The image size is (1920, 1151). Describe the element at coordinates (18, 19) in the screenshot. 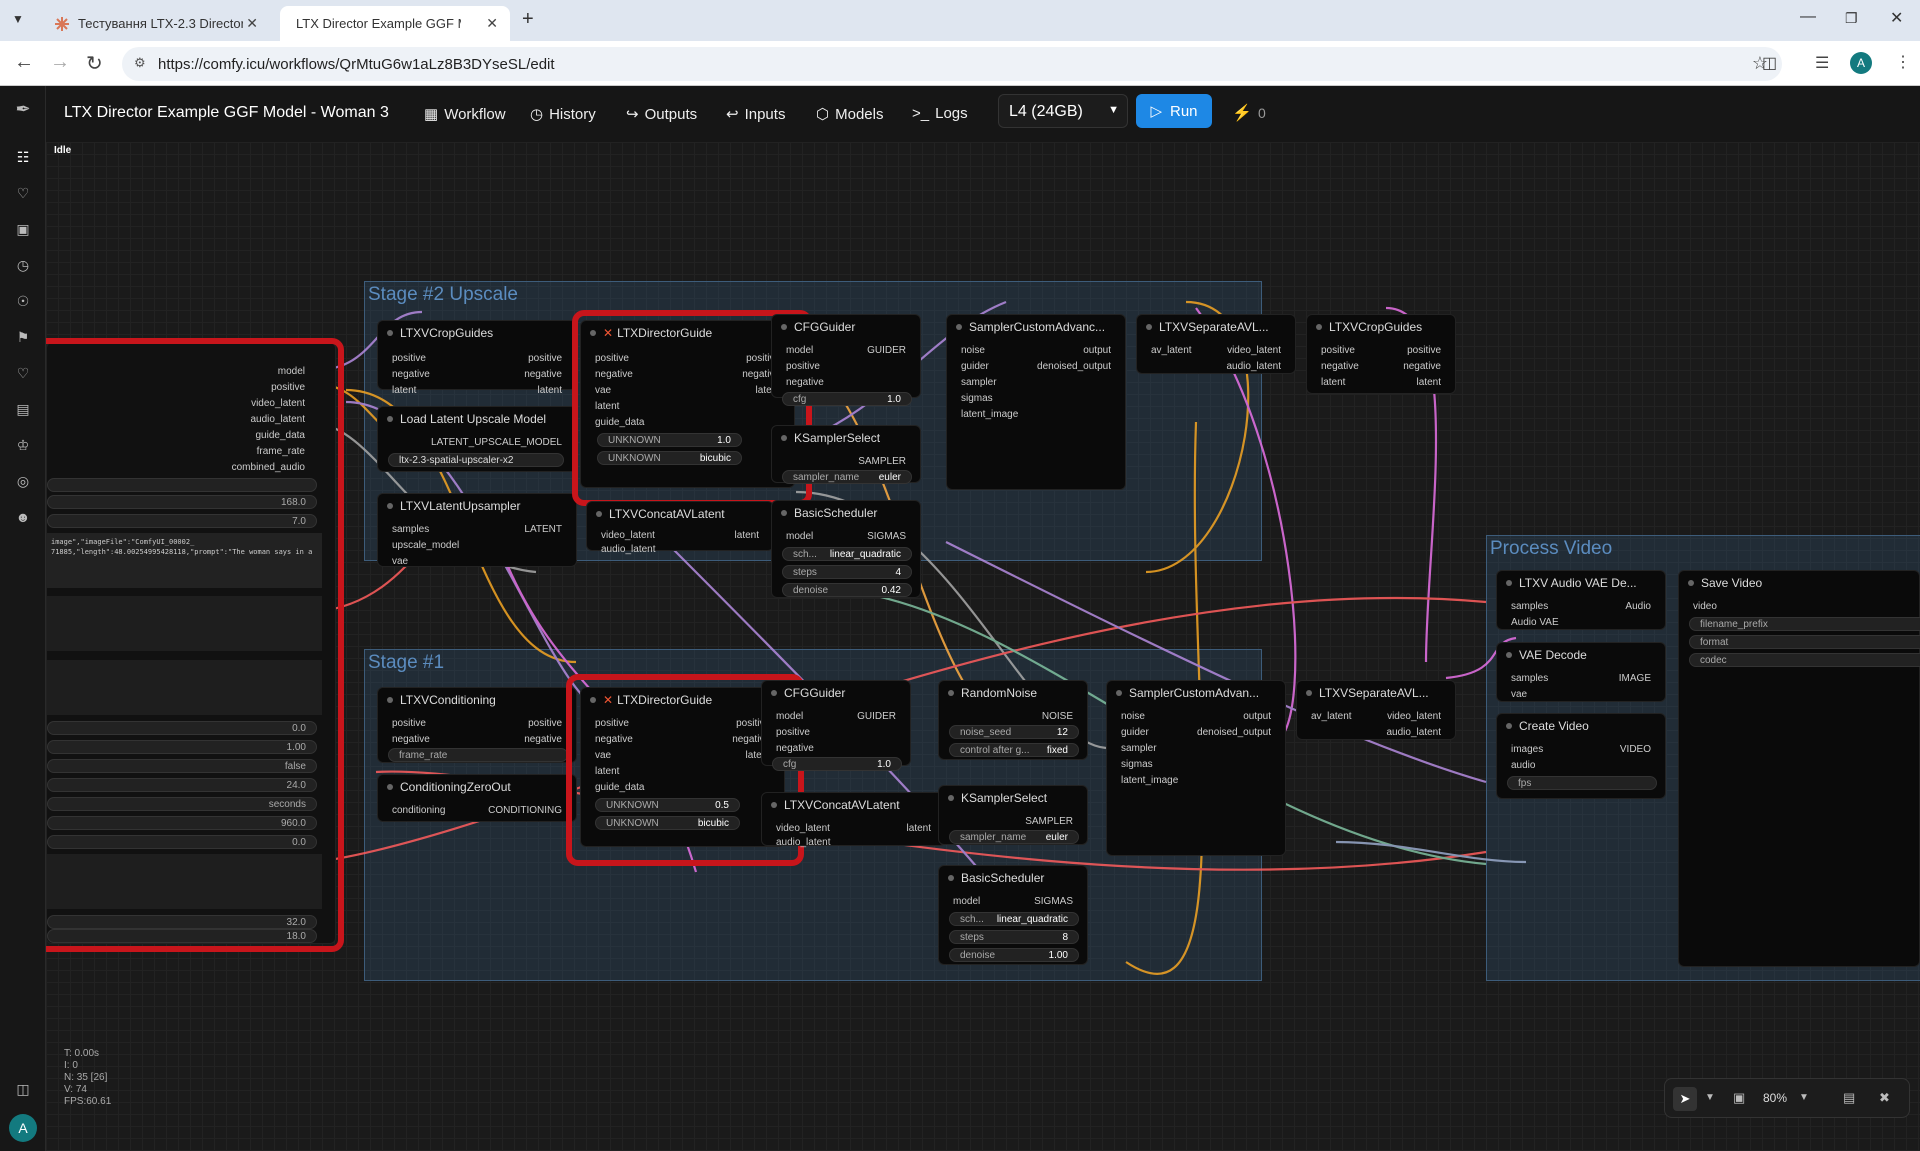

I see `tab-list-icon: ▼` at that location.